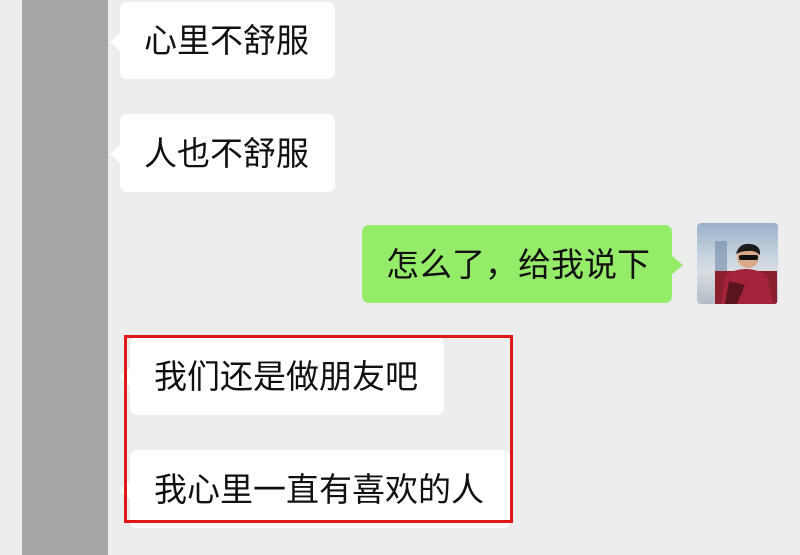 The image size is (800, 555). I want to click on message-bubble-sent: 怎么了，给我说下, so click(522, 264).